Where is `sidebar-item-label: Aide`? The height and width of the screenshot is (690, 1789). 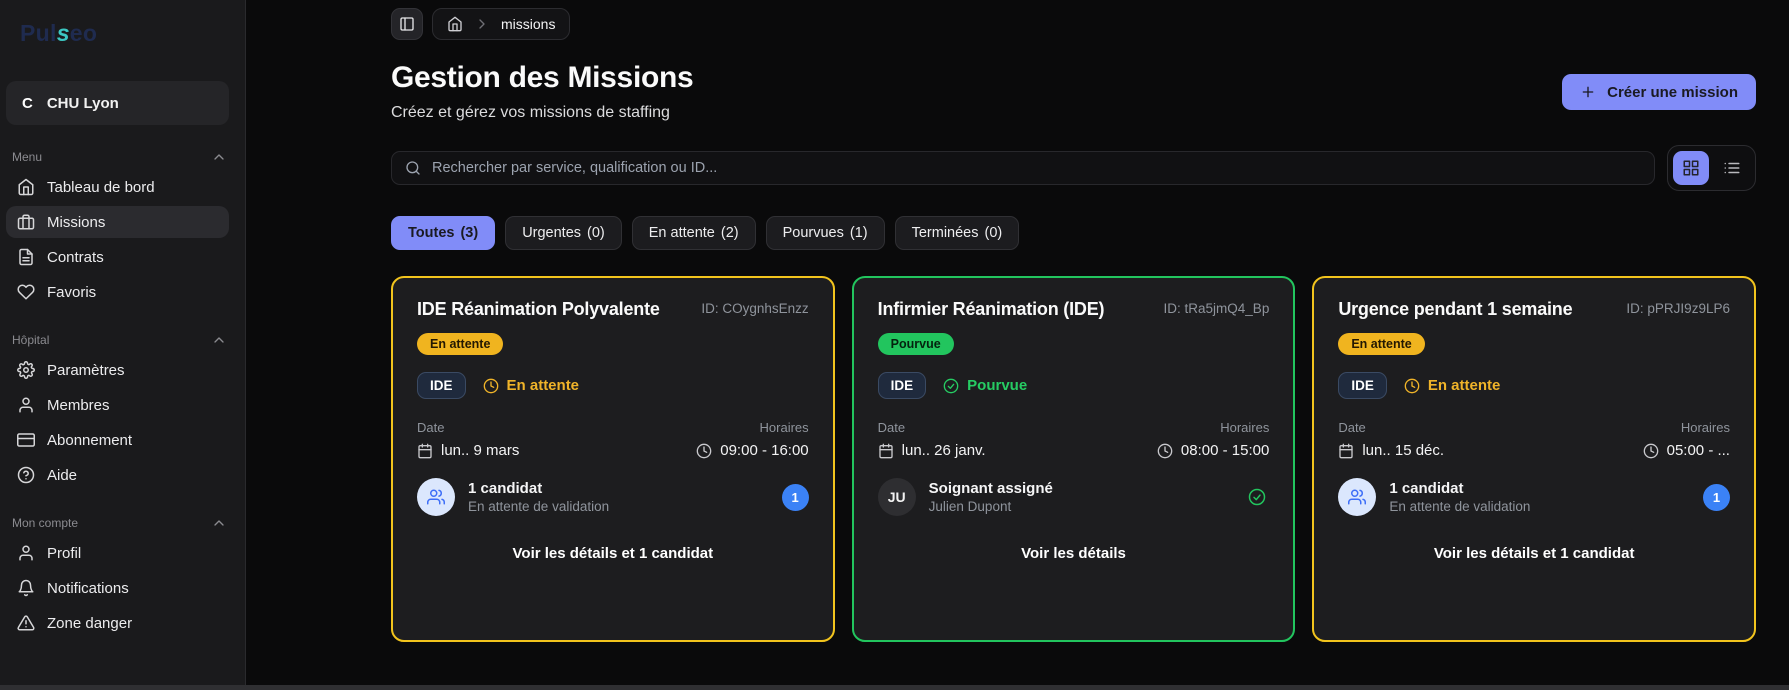
sidebar-item-label: Aide is located at coordinates (62, 475).